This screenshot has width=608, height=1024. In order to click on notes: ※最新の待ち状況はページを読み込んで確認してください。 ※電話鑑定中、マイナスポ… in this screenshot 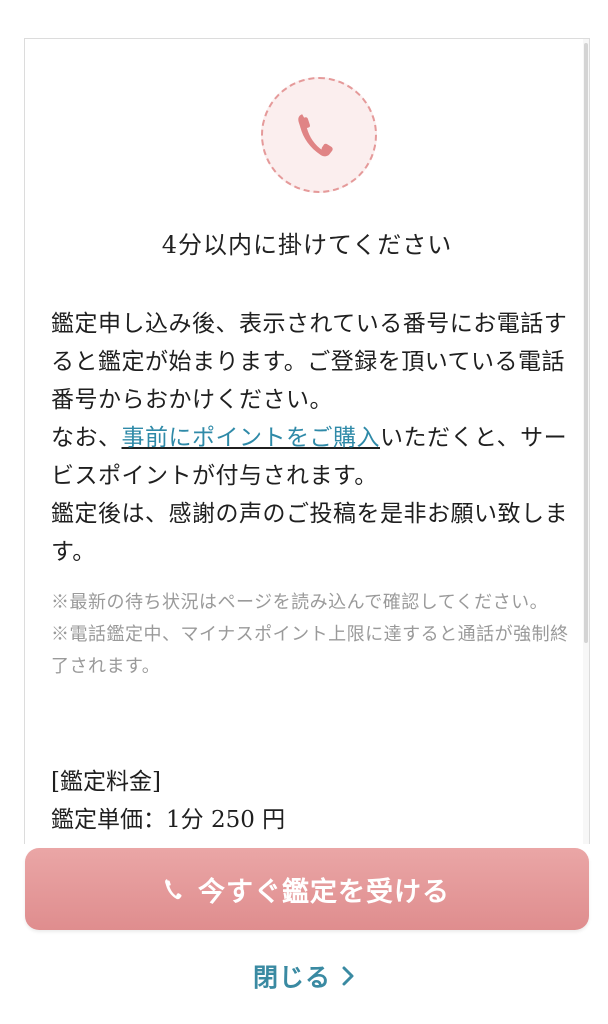, I will do `click(315, 635)`.